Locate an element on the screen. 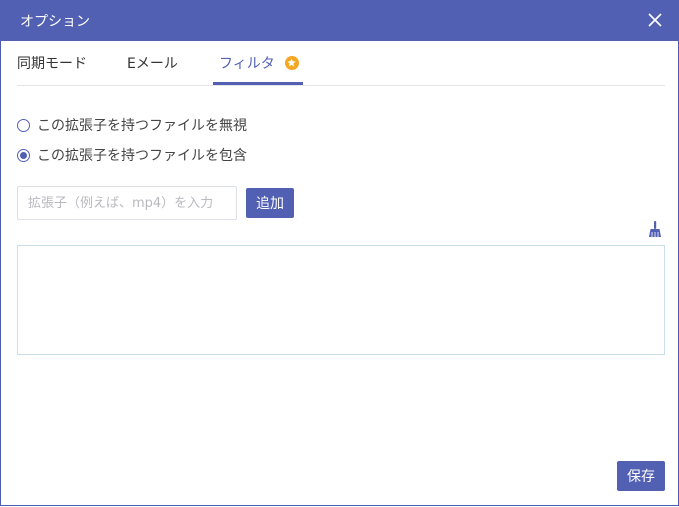  broom-icon is located at coordinates (655, 229).